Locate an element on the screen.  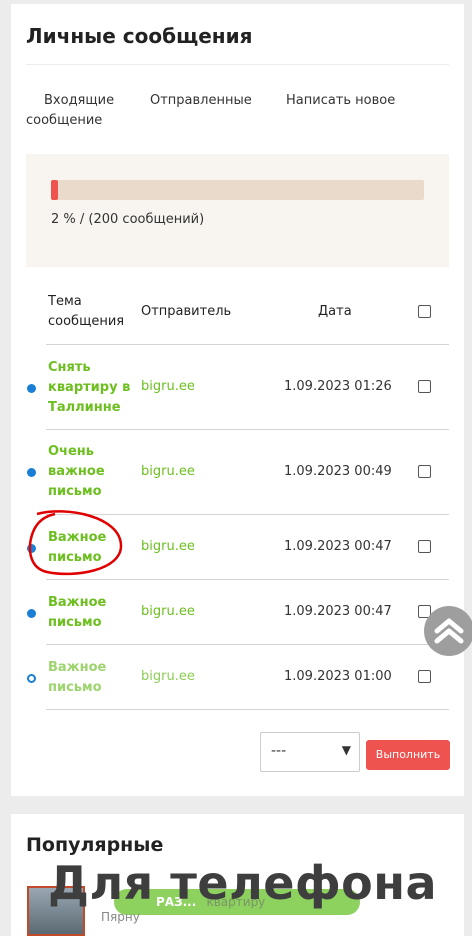
scroll-to-top-button is located at coordinates (448, 631).